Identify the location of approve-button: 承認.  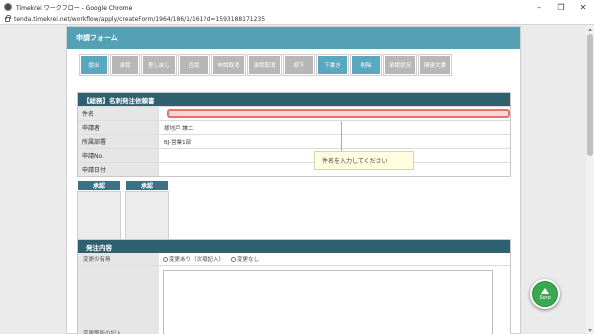
(125, 65).